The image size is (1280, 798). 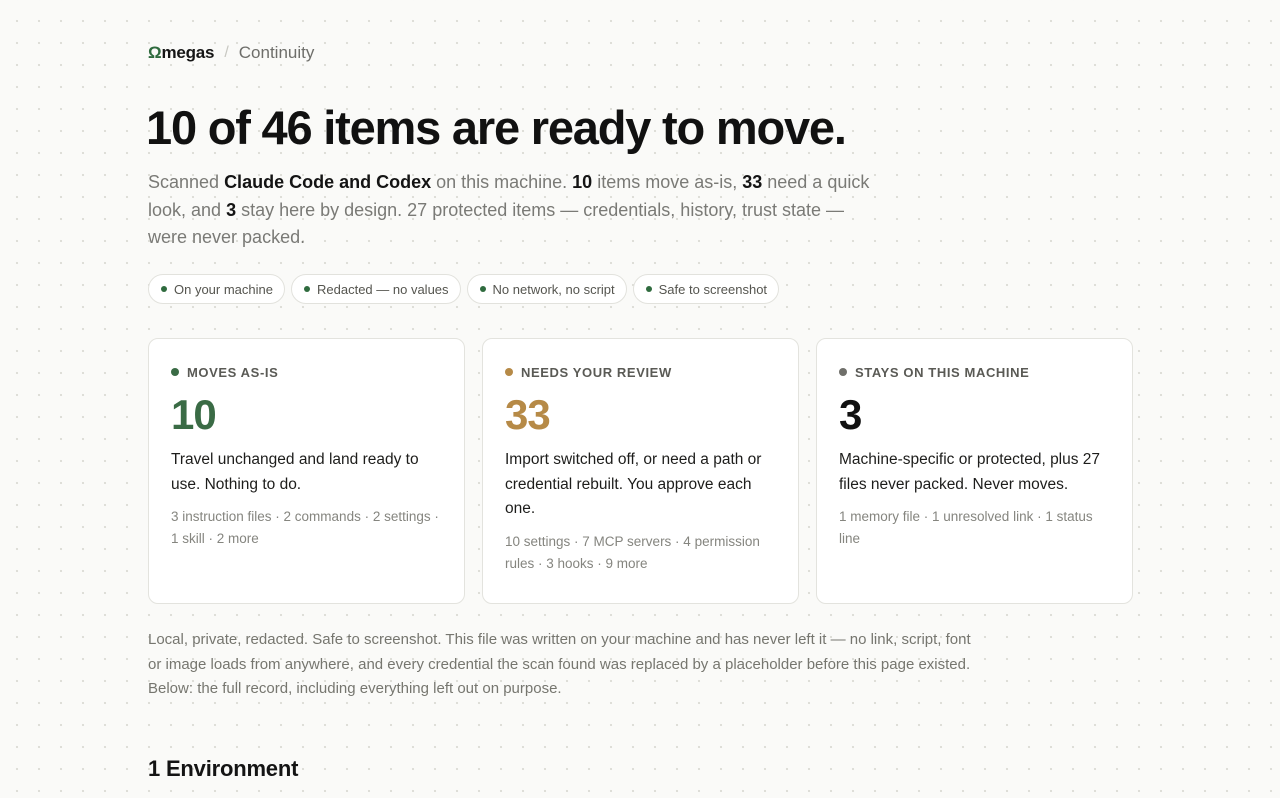 I want to click on brand-name: megas, so click(x=188, y=52).